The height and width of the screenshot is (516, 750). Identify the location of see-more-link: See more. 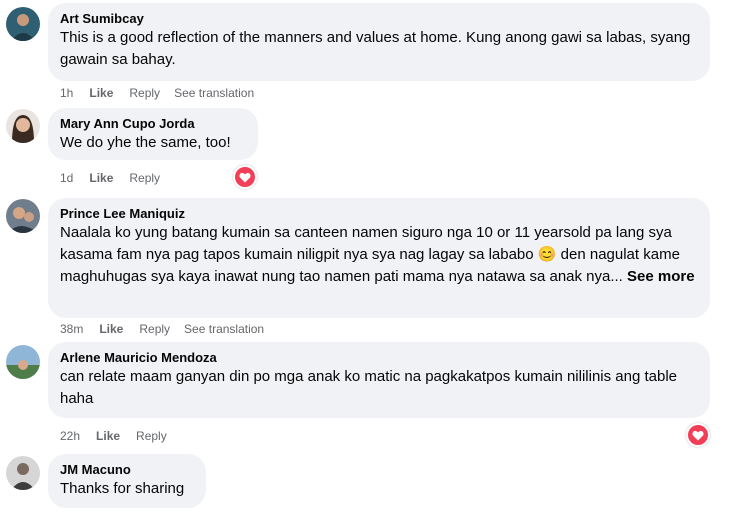
(661, 276).